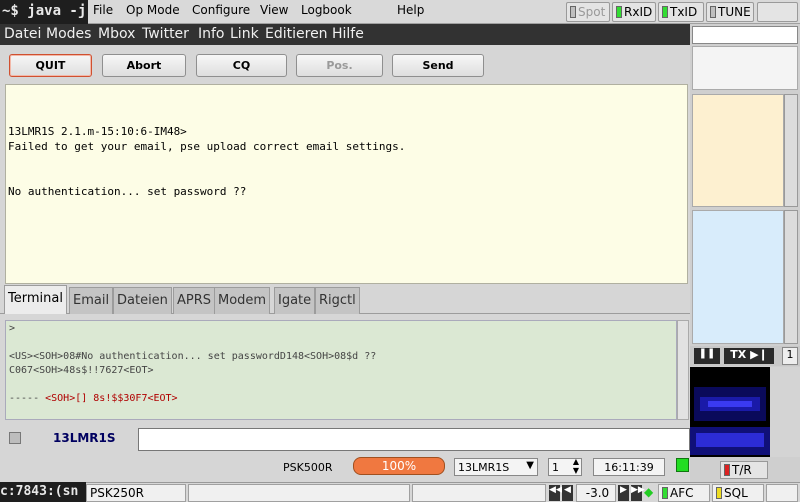  I want to click on message-input, so click(414, 439).